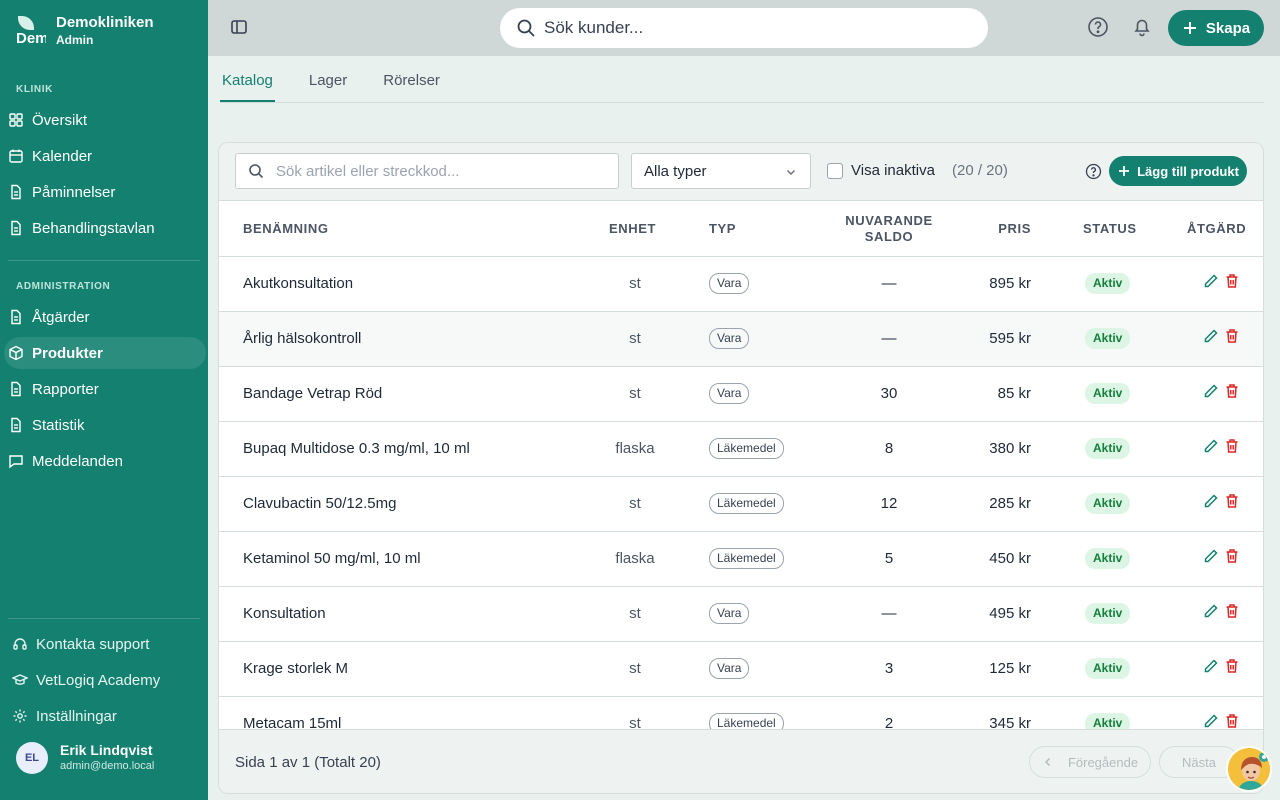 This screenshot has height=800, width=1280. Describe the element at coordinates (105, 156) in the screenshot. I see `sidebar-item-kalender: Kalender` at that location.